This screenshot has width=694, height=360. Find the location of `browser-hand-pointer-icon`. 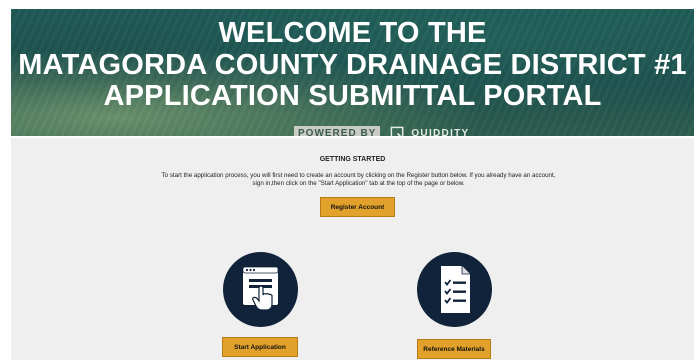

browser-hand-pointer-icon is located at coordinates (260, 289).